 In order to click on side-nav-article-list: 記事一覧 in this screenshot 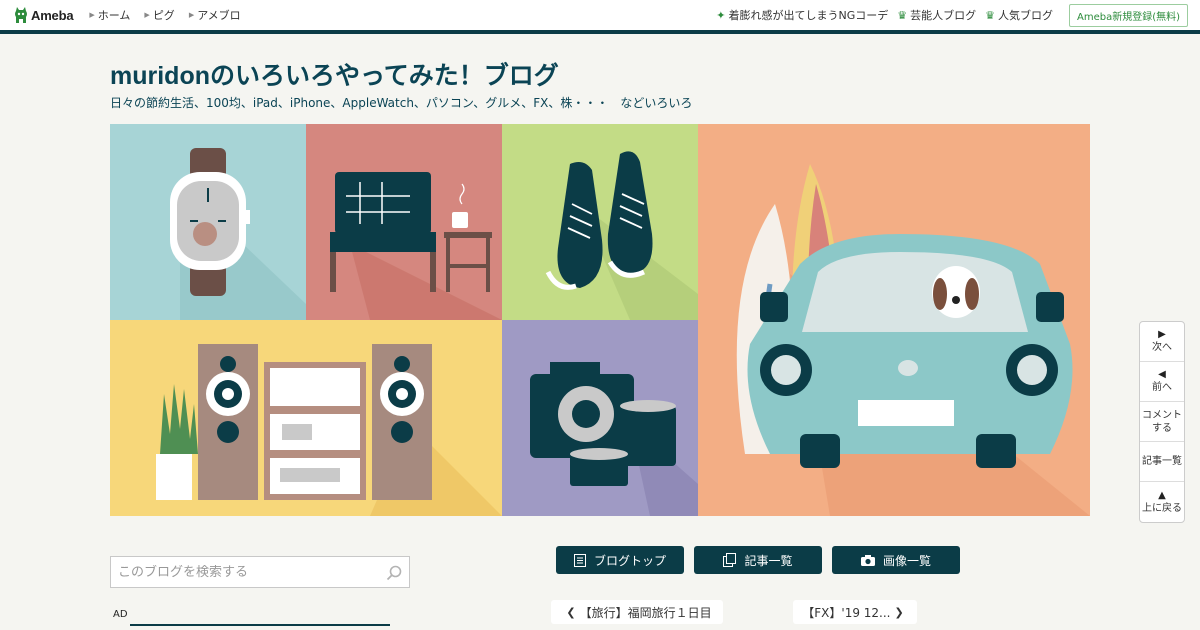, I will do `click(1162, 462)`.